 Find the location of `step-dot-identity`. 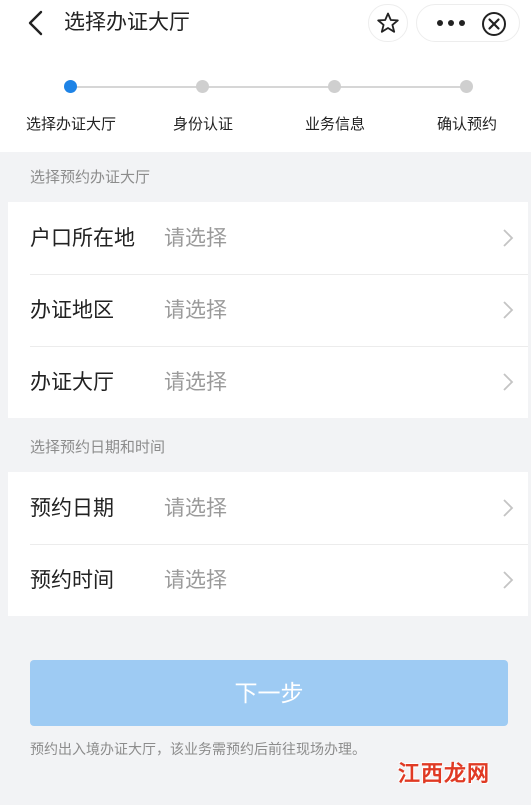

step-dot-identity is located at coordinates (202, 86).